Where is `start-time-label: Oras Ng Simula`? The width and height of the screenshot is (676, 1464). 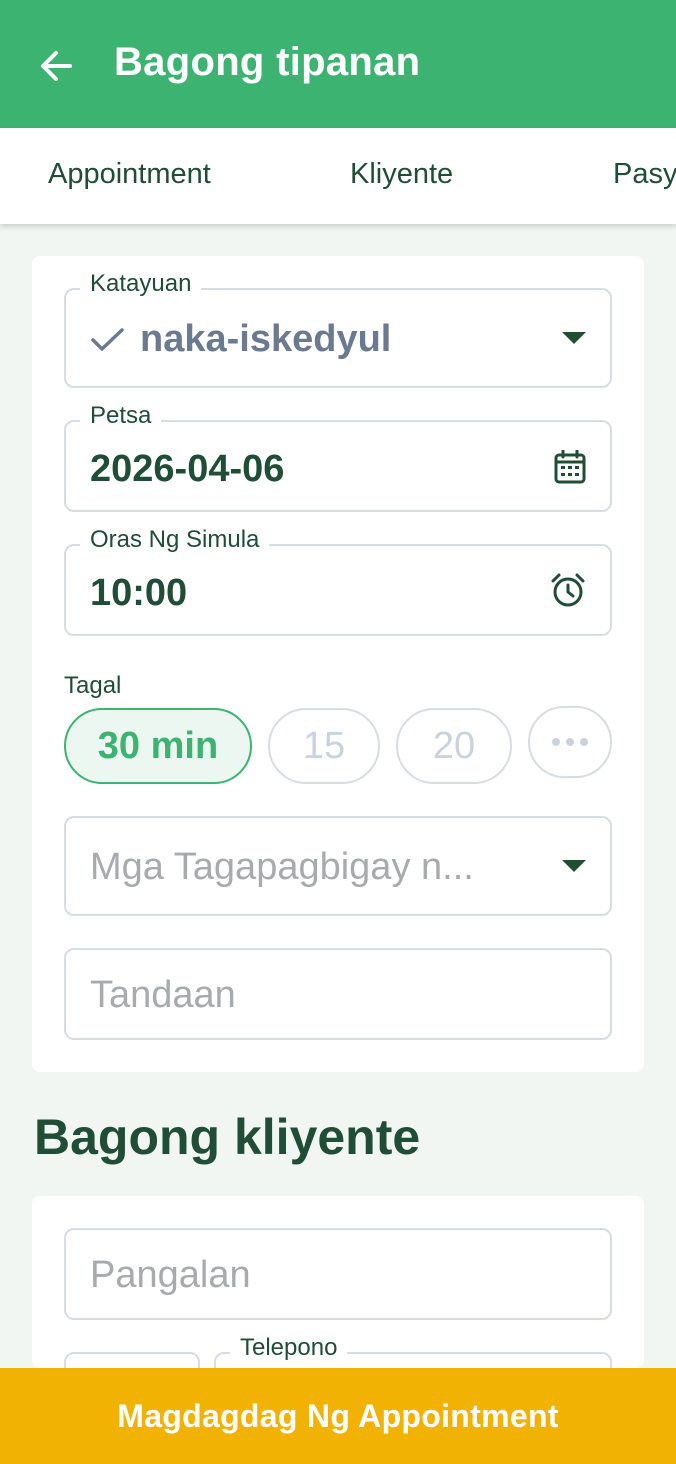
start-time-label: Oras Ng Simula is located at coordinates (175, 540).